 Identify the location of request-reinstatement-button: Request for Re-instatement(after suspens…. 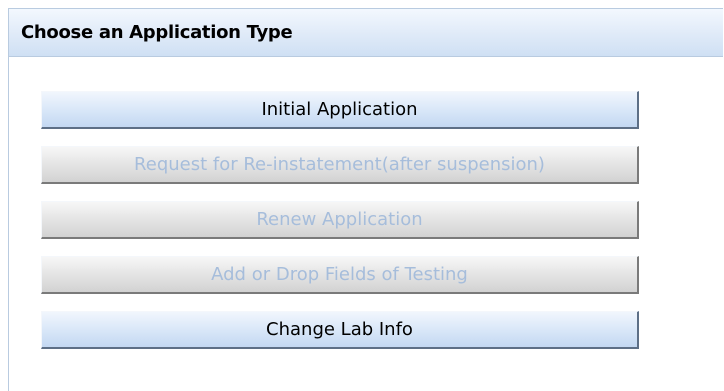
(340, 165).